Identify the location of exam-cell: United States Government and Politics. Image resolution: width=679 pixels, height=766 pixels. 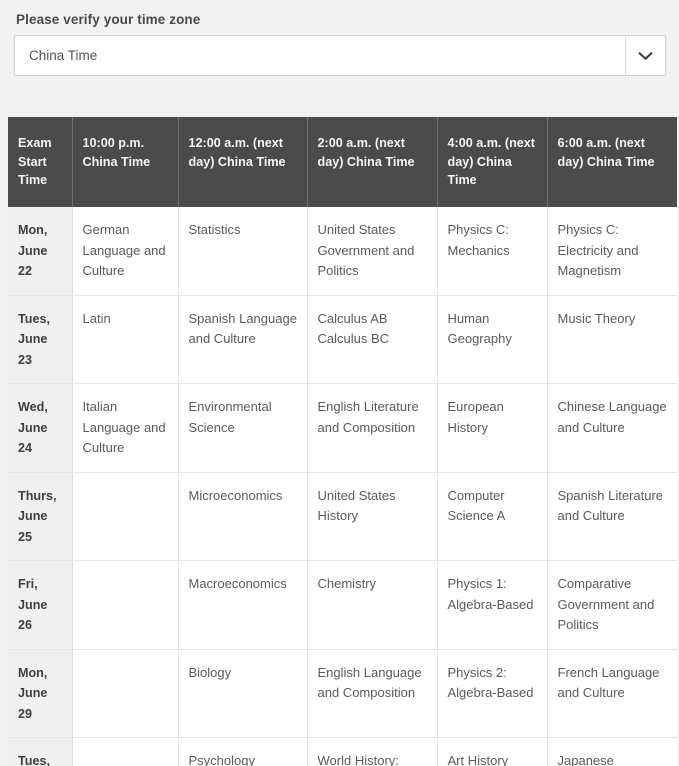
(372, 251).